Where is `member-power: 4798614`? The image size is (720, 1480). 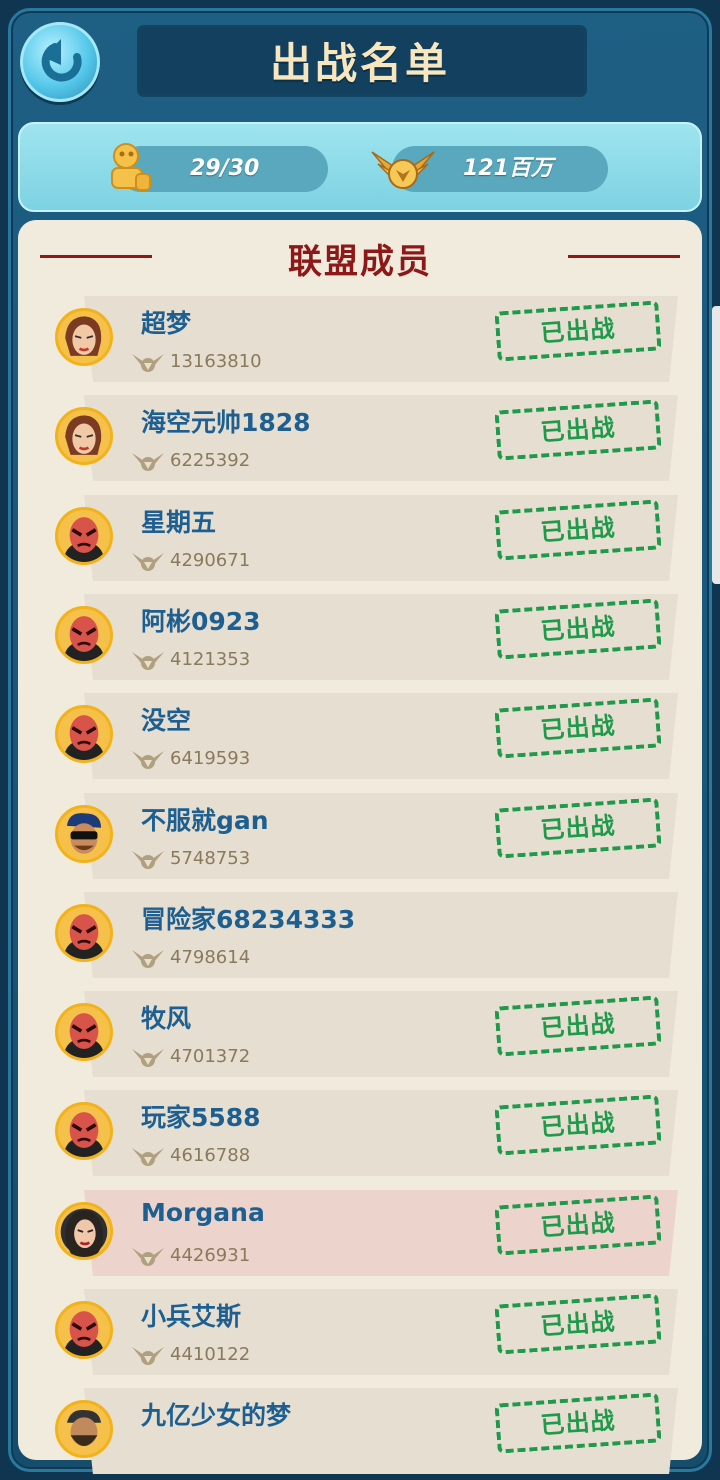 member-power: 4798614 is located at coordinates (210, 957).